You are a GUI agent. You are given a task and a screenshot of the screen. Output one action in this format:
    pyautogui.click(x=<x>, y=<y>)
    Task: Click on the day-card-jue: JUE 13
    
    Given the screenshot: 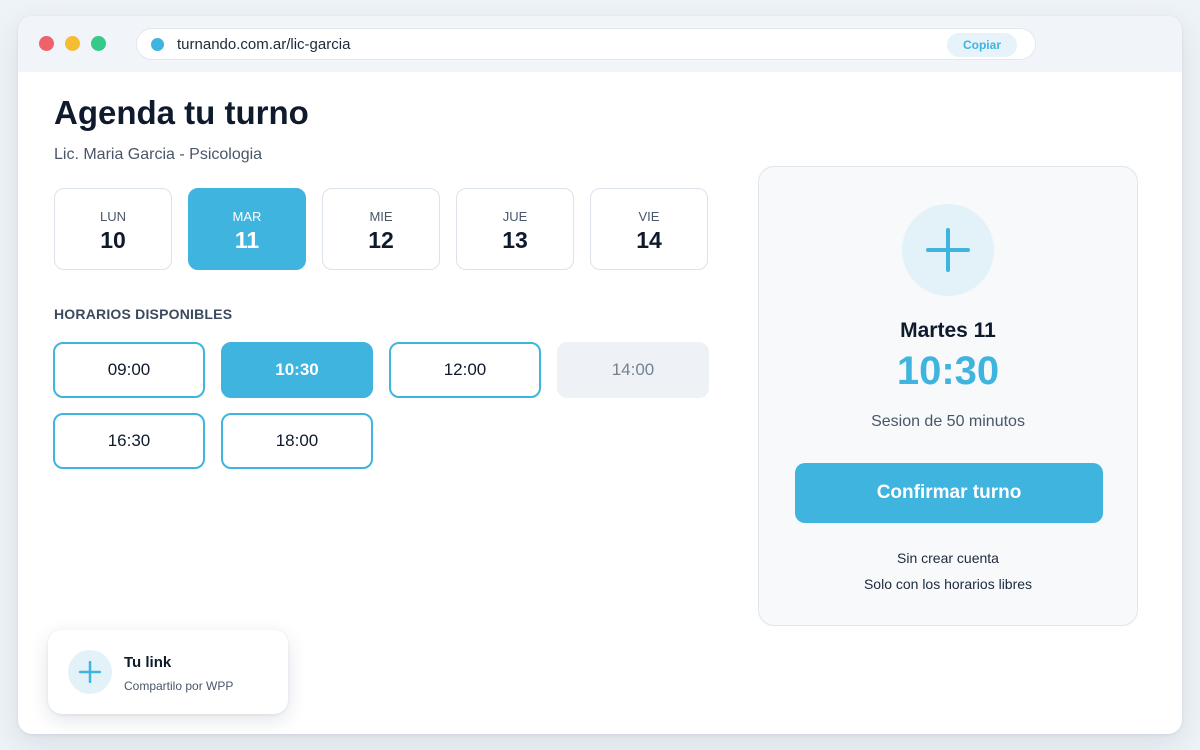 What is the action you would take?
    pyautogui.click(x=515, y=229)
    